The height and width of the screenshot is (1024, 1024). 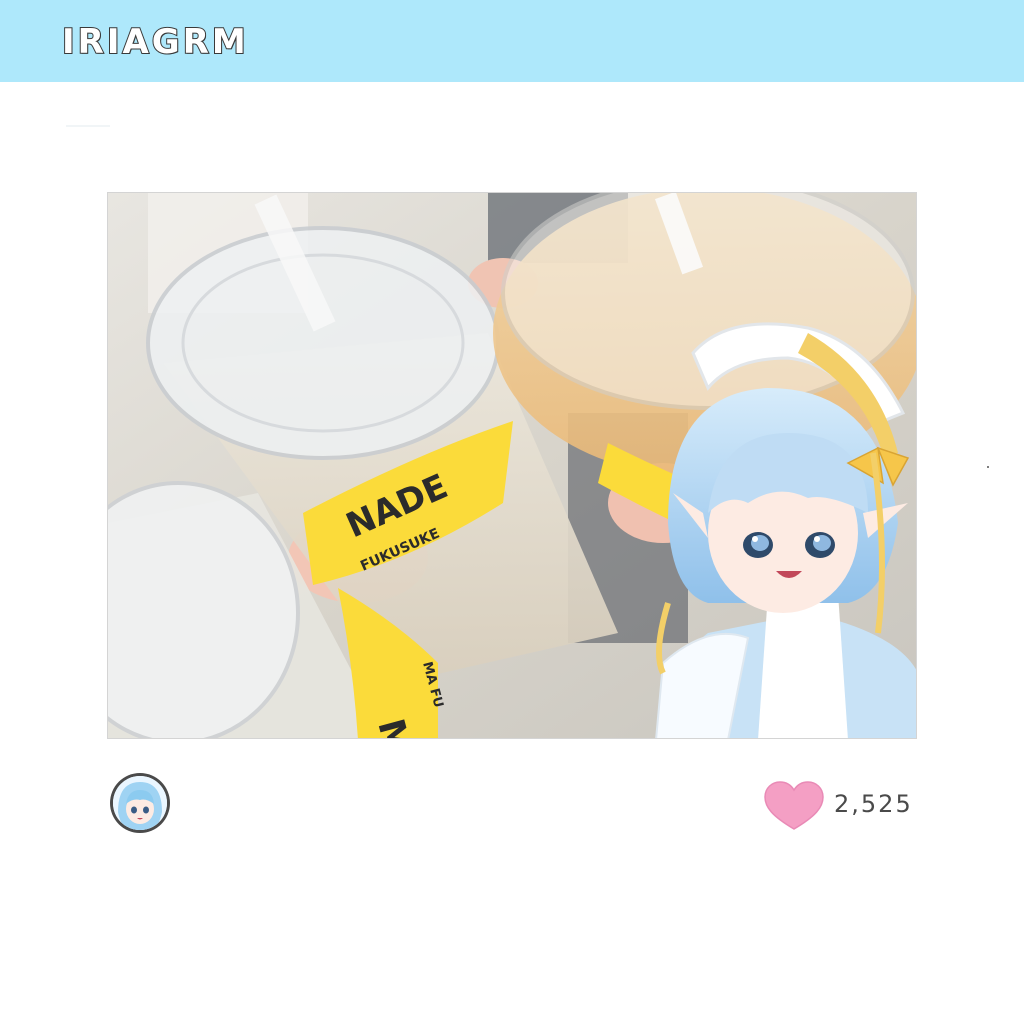 I want to click on app-title: IRIAGRM, so click(x=155, y=42).